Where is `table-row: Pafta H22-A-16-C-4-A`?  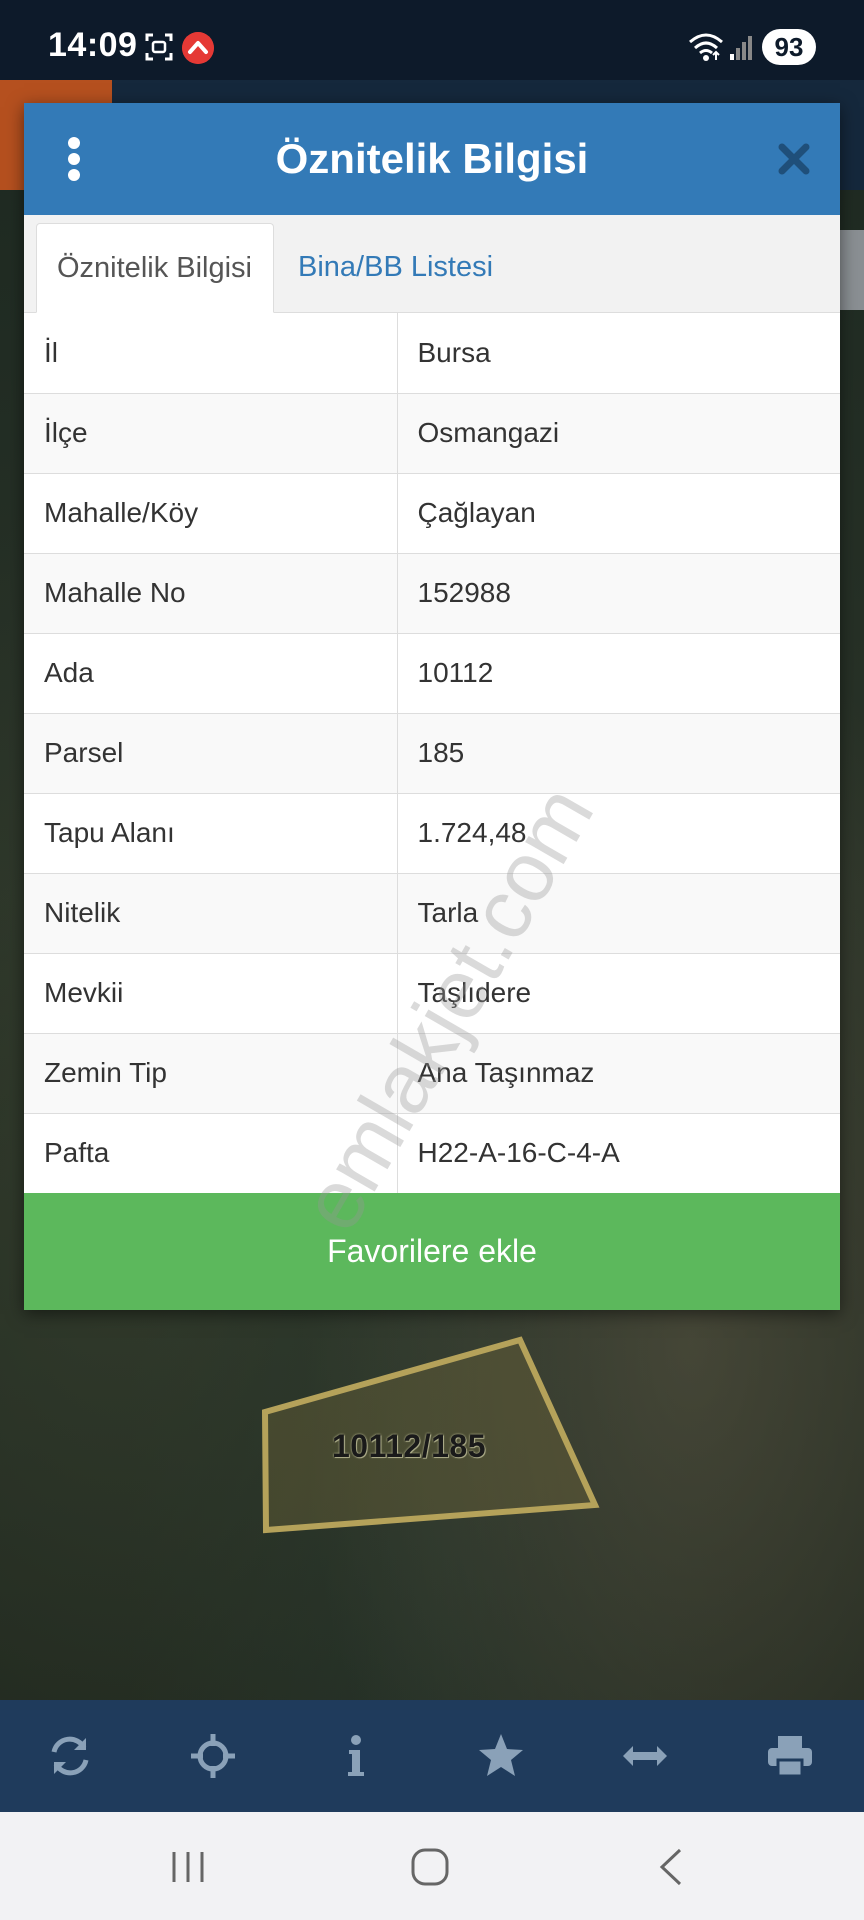 table-row: Pafta H22-A-16-C-4-A is located at coordinates (432, 1153).